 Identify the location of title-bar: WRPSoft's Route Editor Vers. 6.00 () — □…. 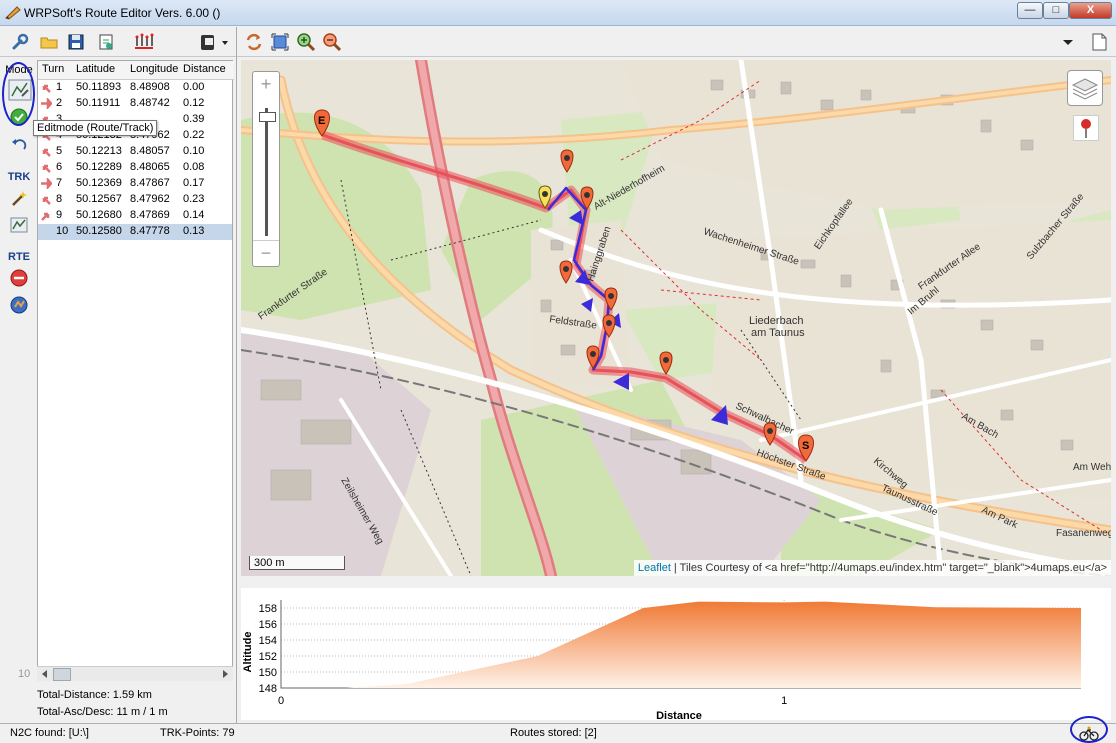
(558, 13).